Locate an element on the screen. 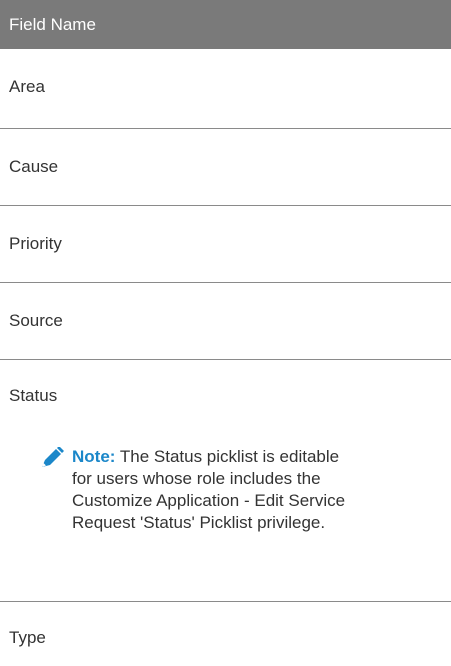 This screenshot has height=666, width=451. table-row: Type is located at coordinates (225, 632).